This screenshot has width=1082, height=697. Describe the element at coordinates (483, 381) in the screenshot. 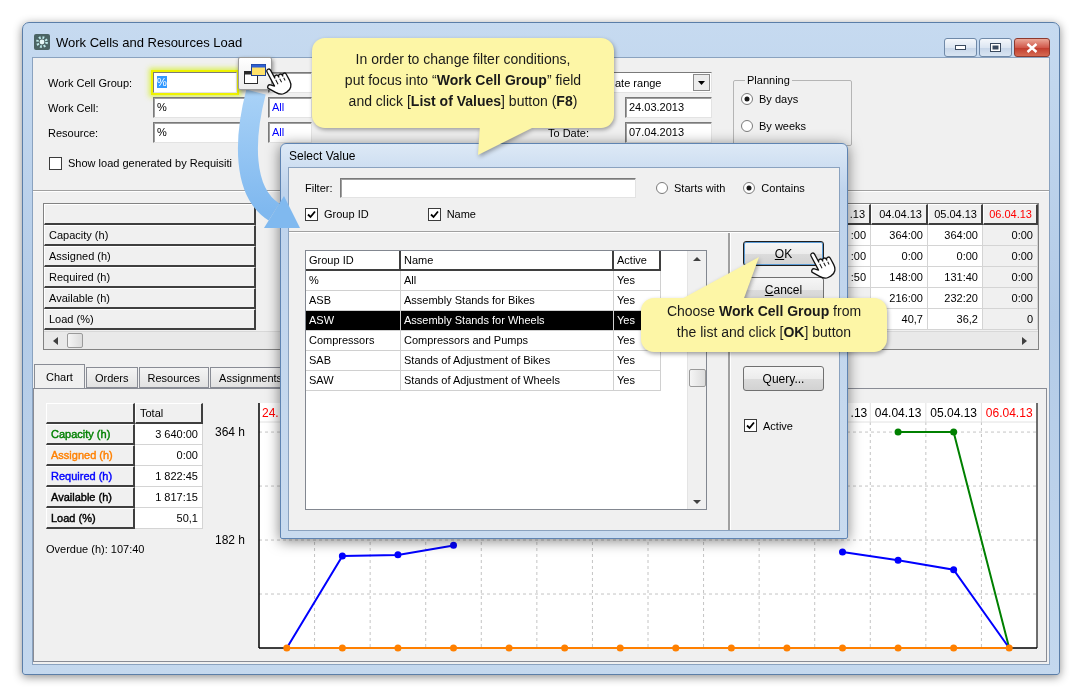

I see `table-row: SAW Stands of Adjustment of Wheels Yes` at that location.